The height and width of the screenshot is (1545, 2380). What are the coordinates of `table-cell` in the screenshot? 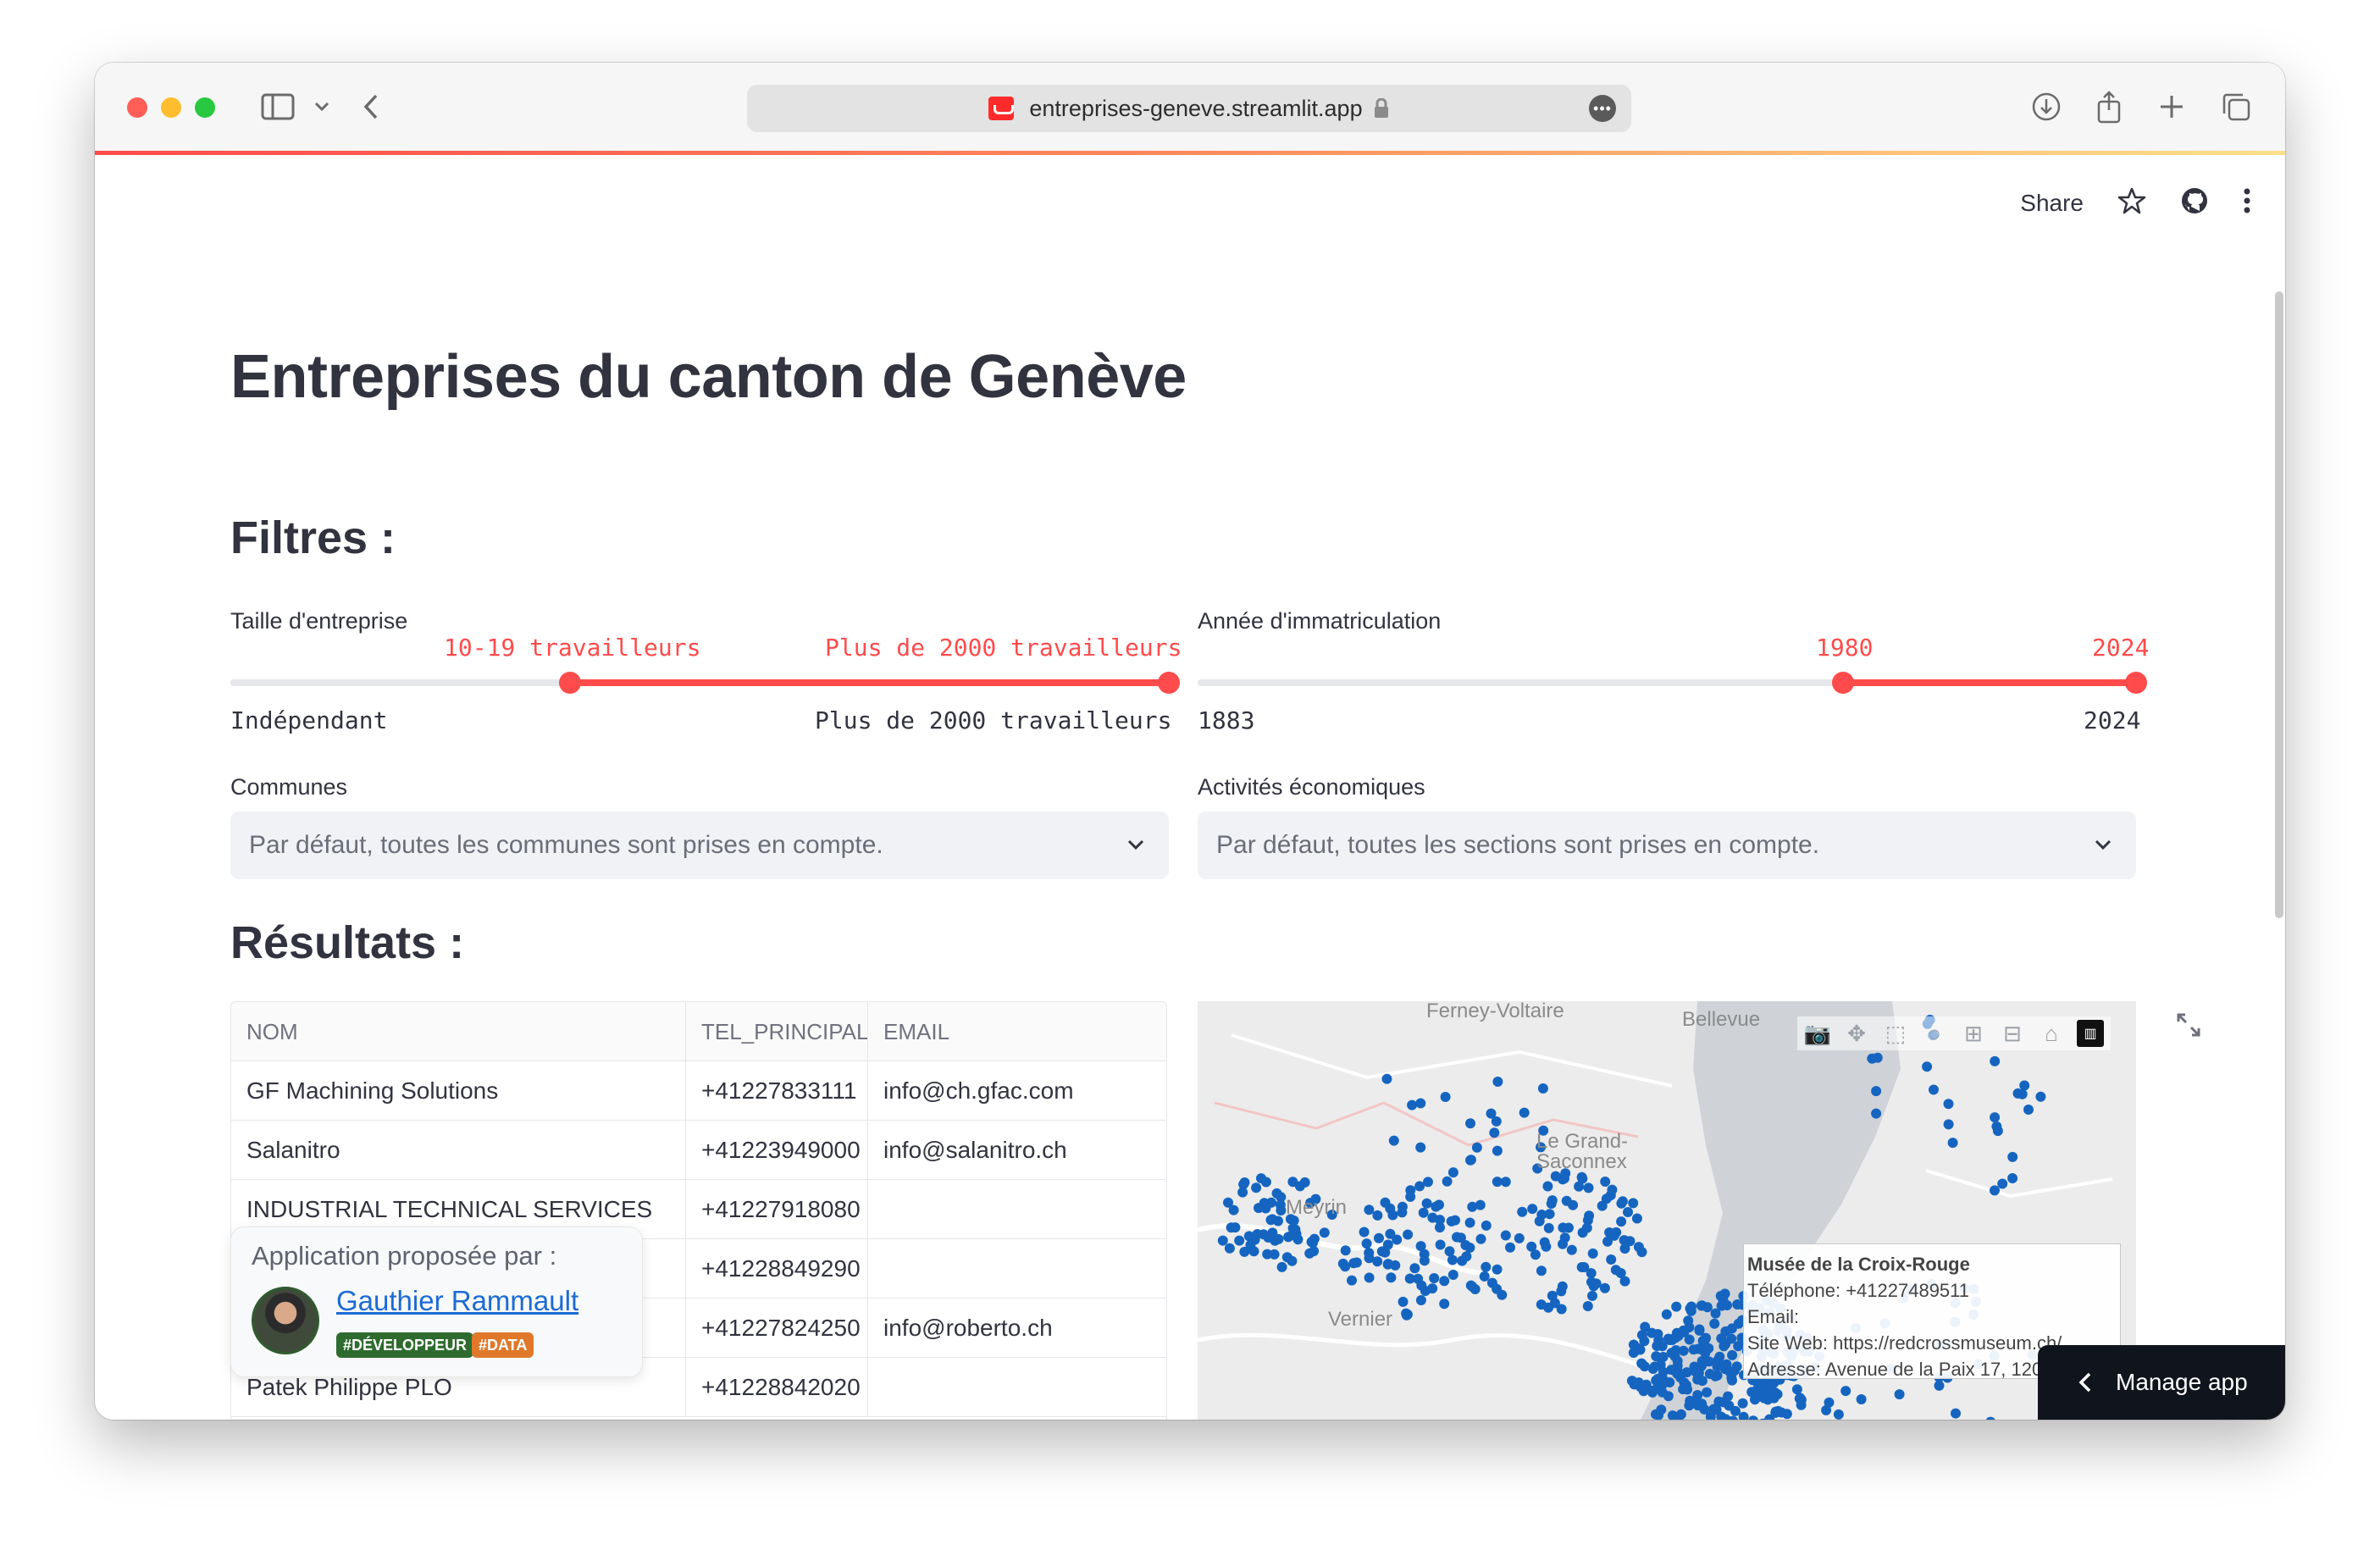 It's located at (1017, 1209).